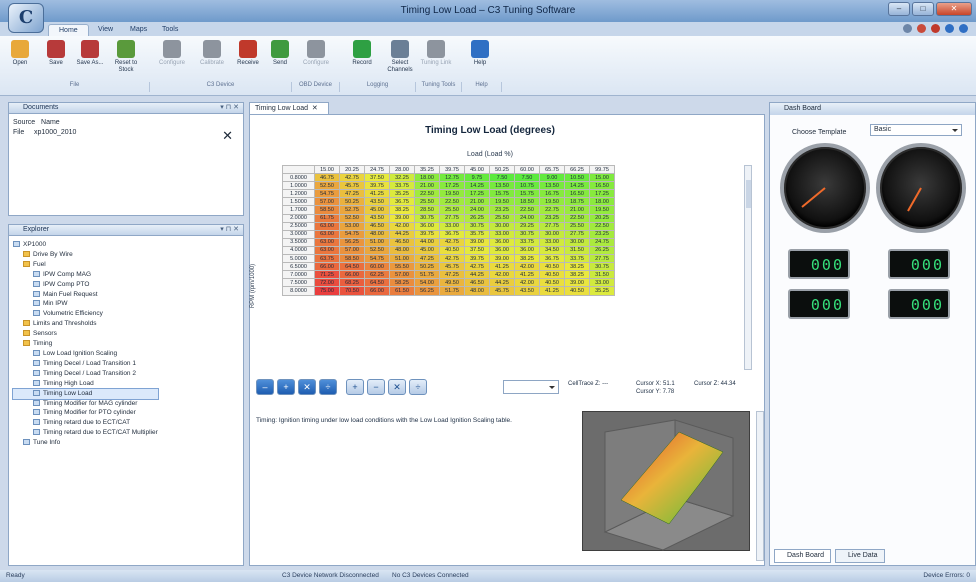 The height and width of the screenshot is (582, 976). What do you see at coordinates (327, 178) in the screenshot?
I see `table-cell: 46.75` at bounding box center [327, 178].